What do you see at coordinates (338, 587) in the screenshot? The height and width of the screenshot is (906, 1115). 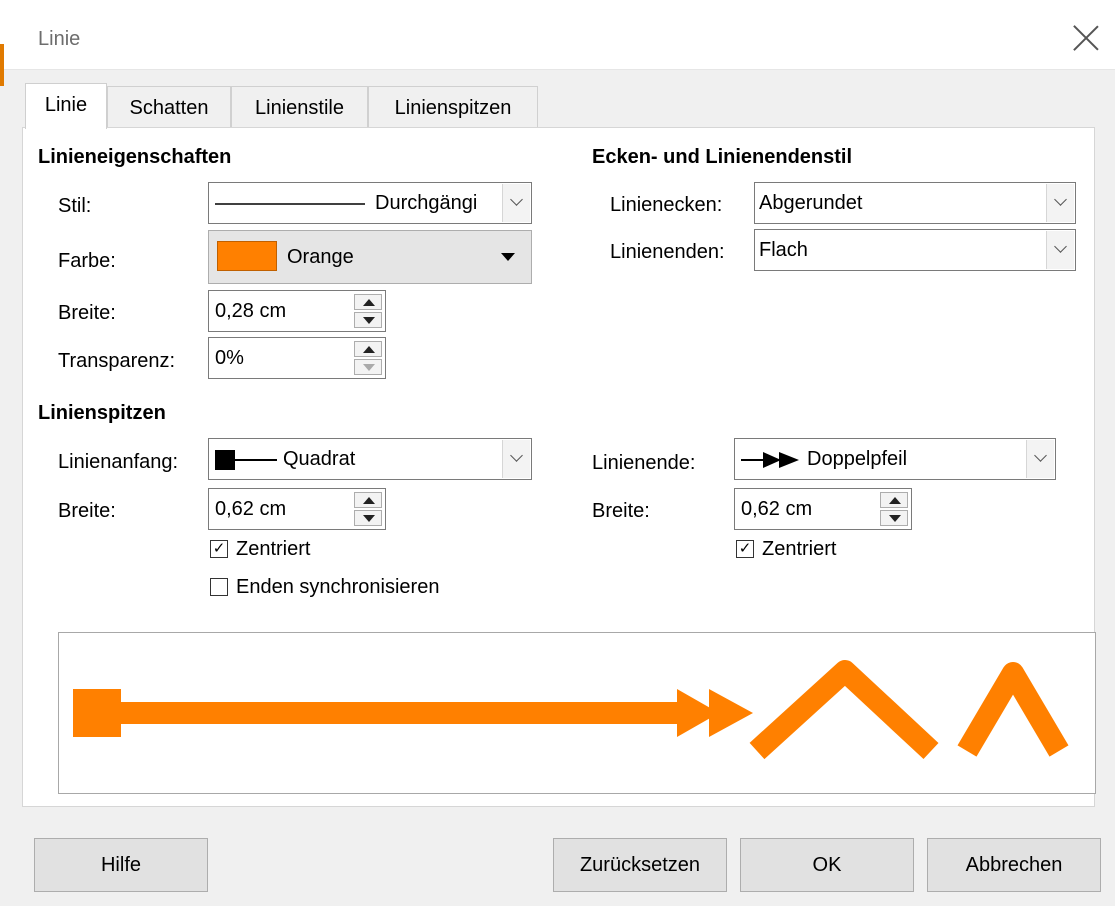 I see `sync-ends-label: Enden synchronisieren` at bounding box center [338, 587].